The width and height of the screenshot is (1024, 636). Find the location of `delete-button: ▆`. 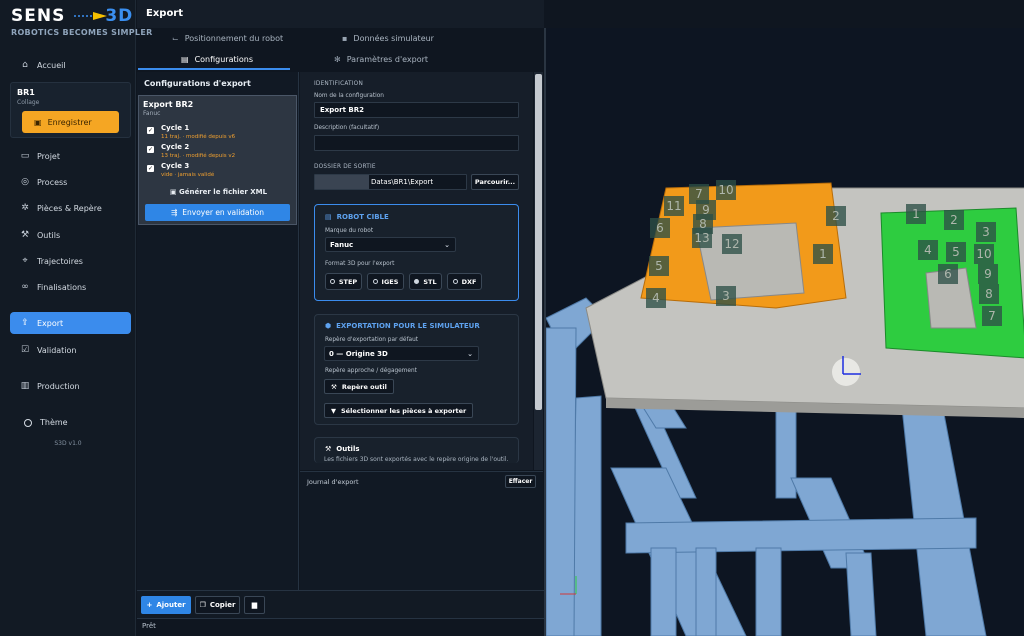

delete-button: ▆ is located at coordinates (254, 605).